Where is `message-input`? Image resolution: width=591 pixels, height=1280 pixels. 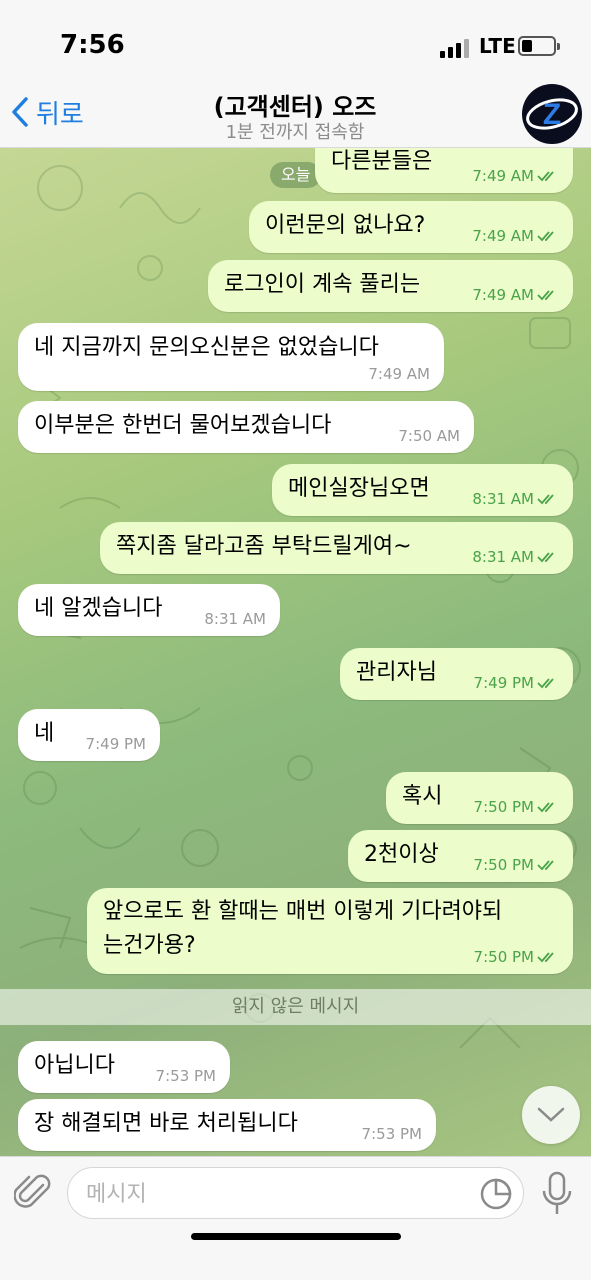
message-input is located at coordinates (276, 1194).